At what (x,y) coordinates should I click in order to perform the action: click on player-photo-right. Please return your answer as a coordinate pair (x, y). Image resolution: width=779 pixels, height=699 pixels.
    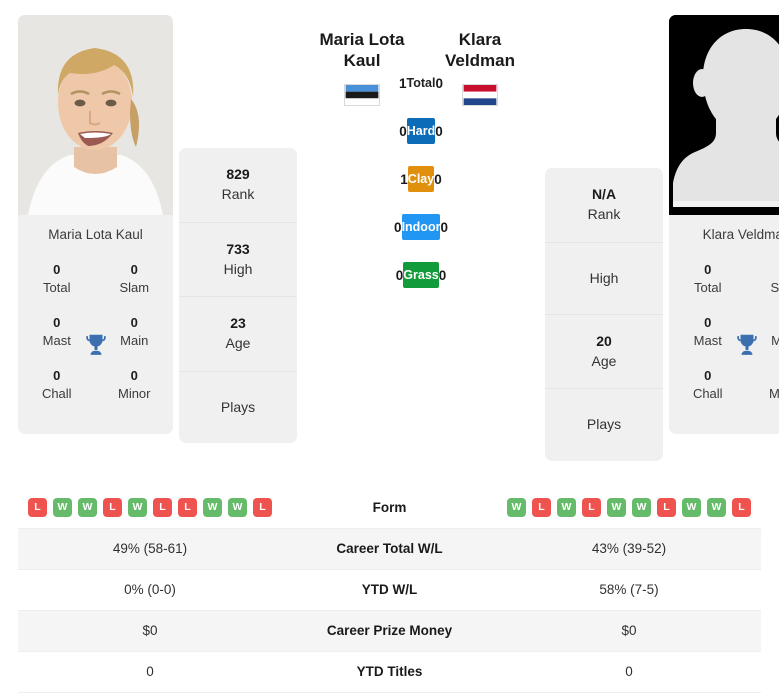
    Looking at the image, I should click on (724, 115).